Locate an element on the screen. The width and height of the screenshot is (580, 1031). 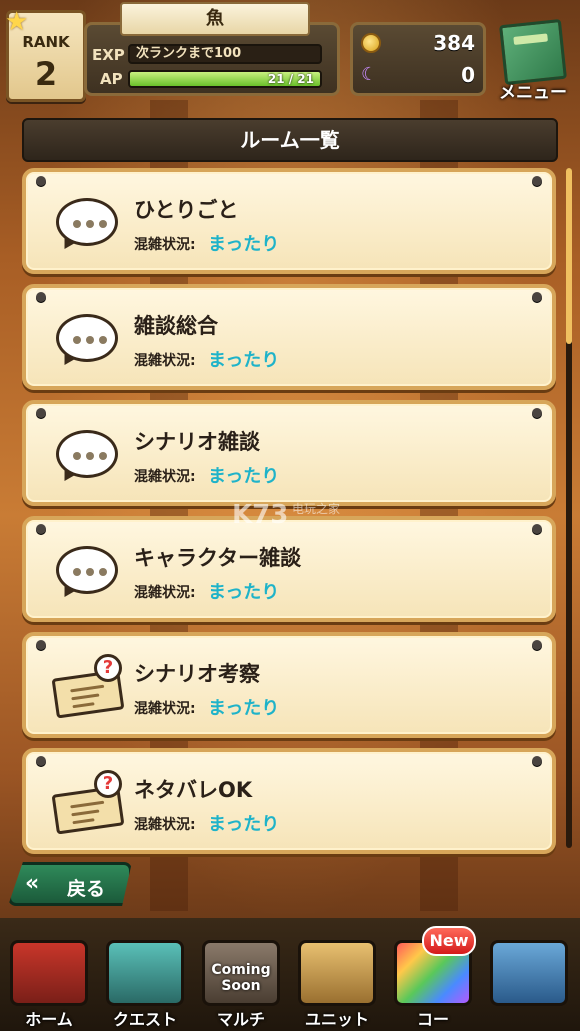
nav-home: ホーム is located at coordinates (49, 977).